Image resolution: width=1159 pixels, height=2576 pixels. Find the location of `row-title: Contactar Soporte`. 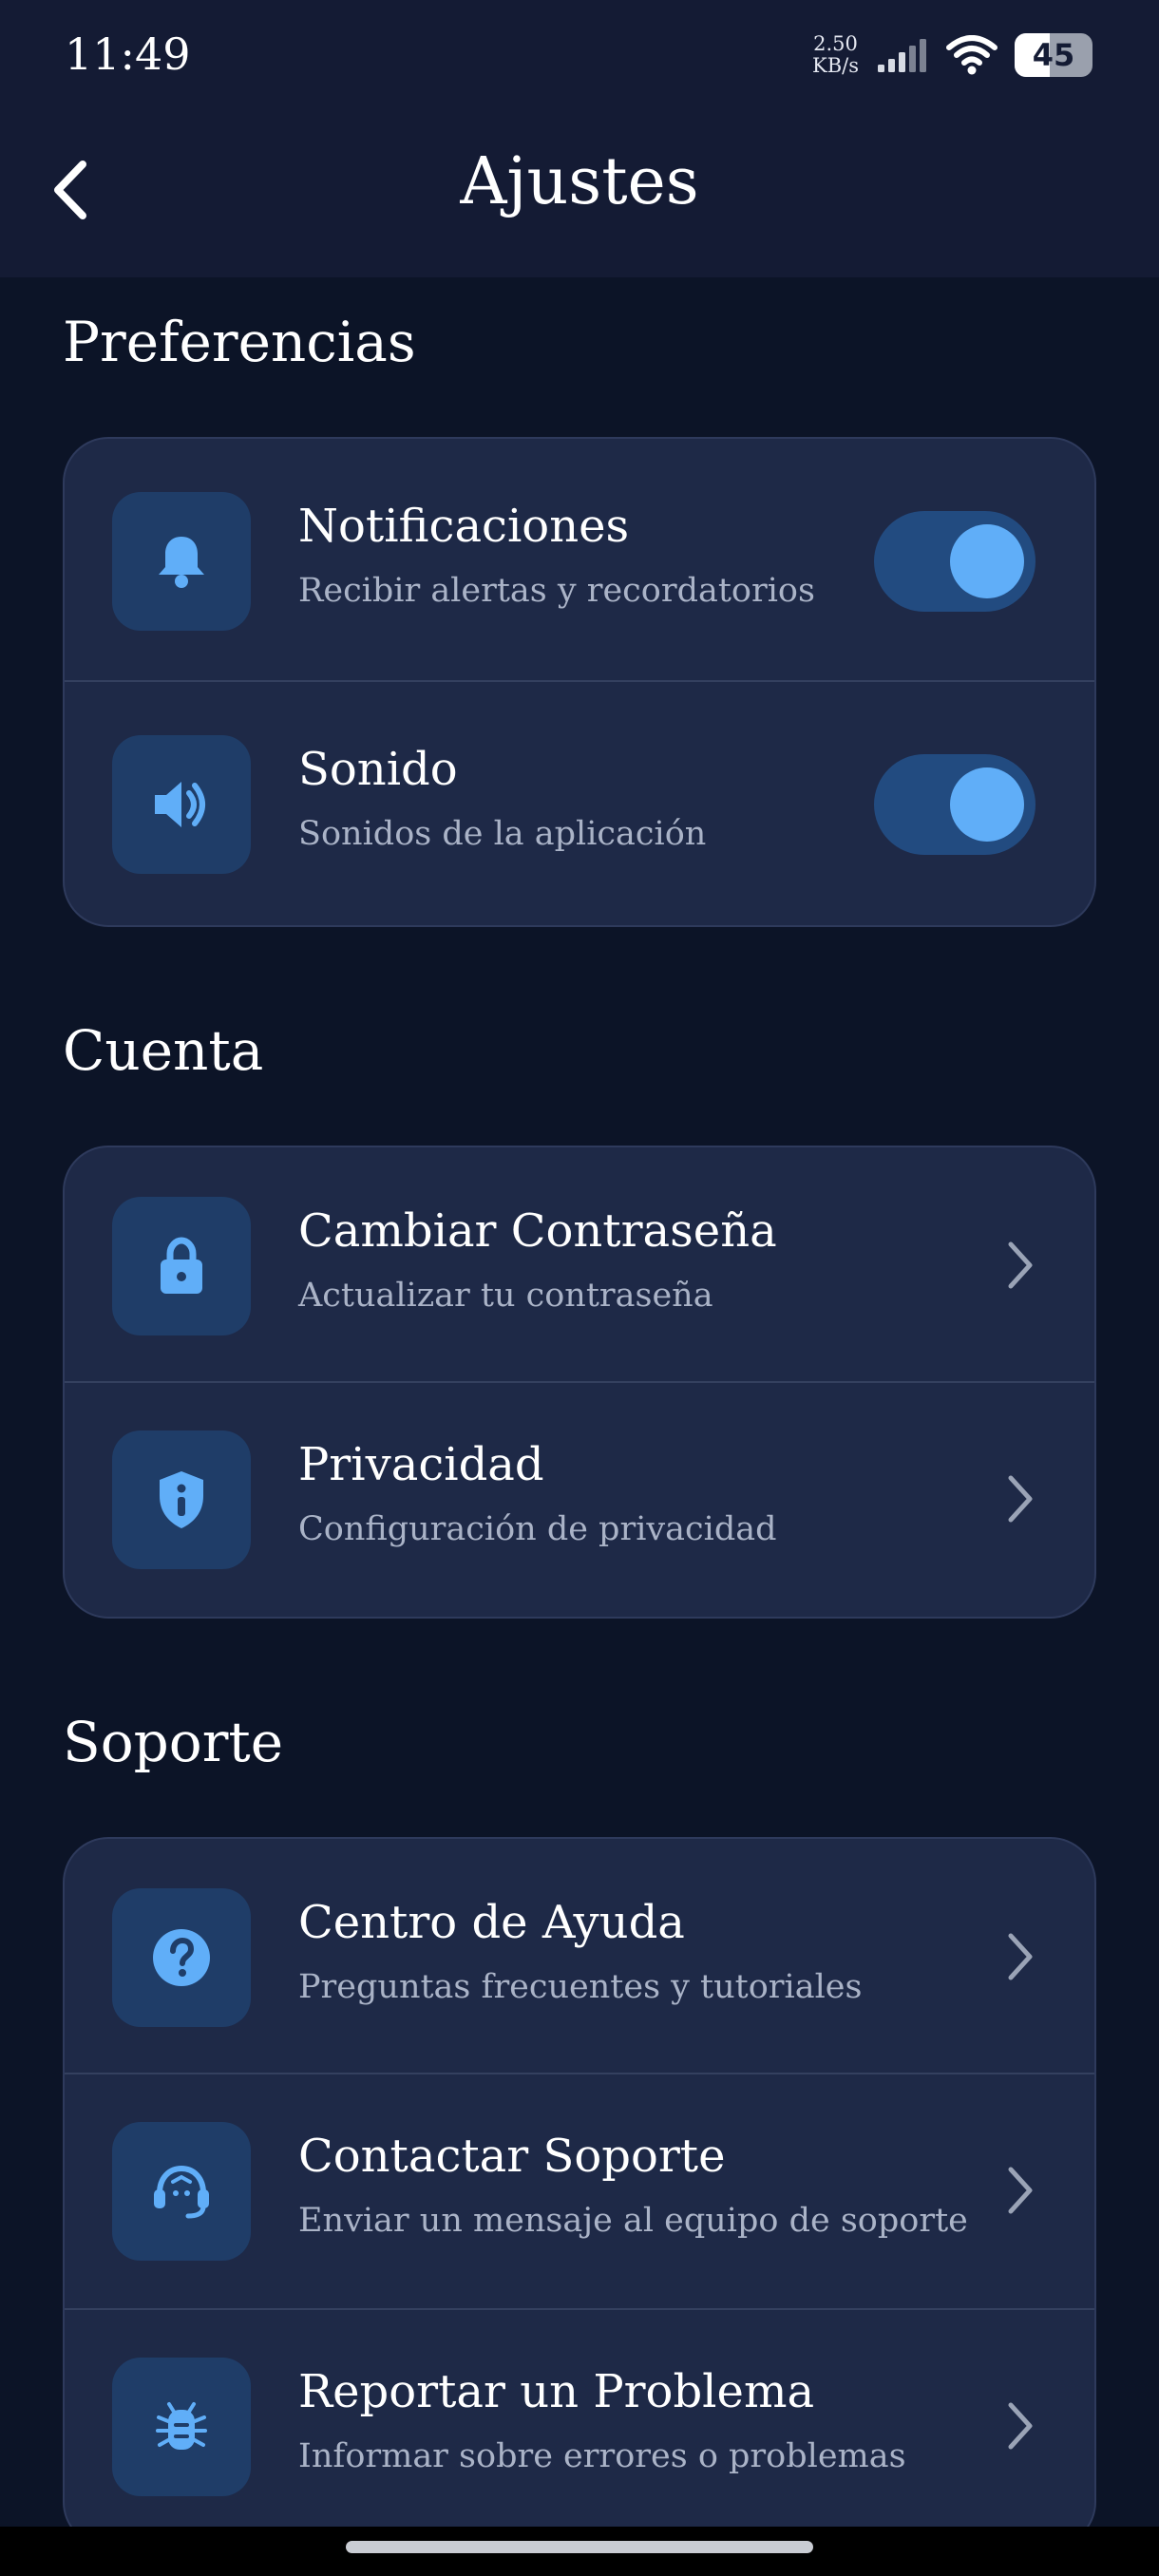

row-title: Contactar Soporte is located at coordinates (512, 2156).